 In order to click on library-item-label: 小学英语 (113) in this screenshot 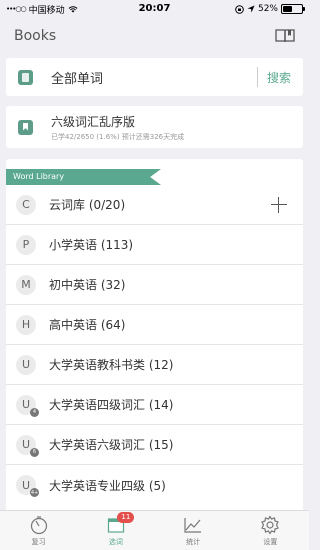, I will do `click(91, 245)`.